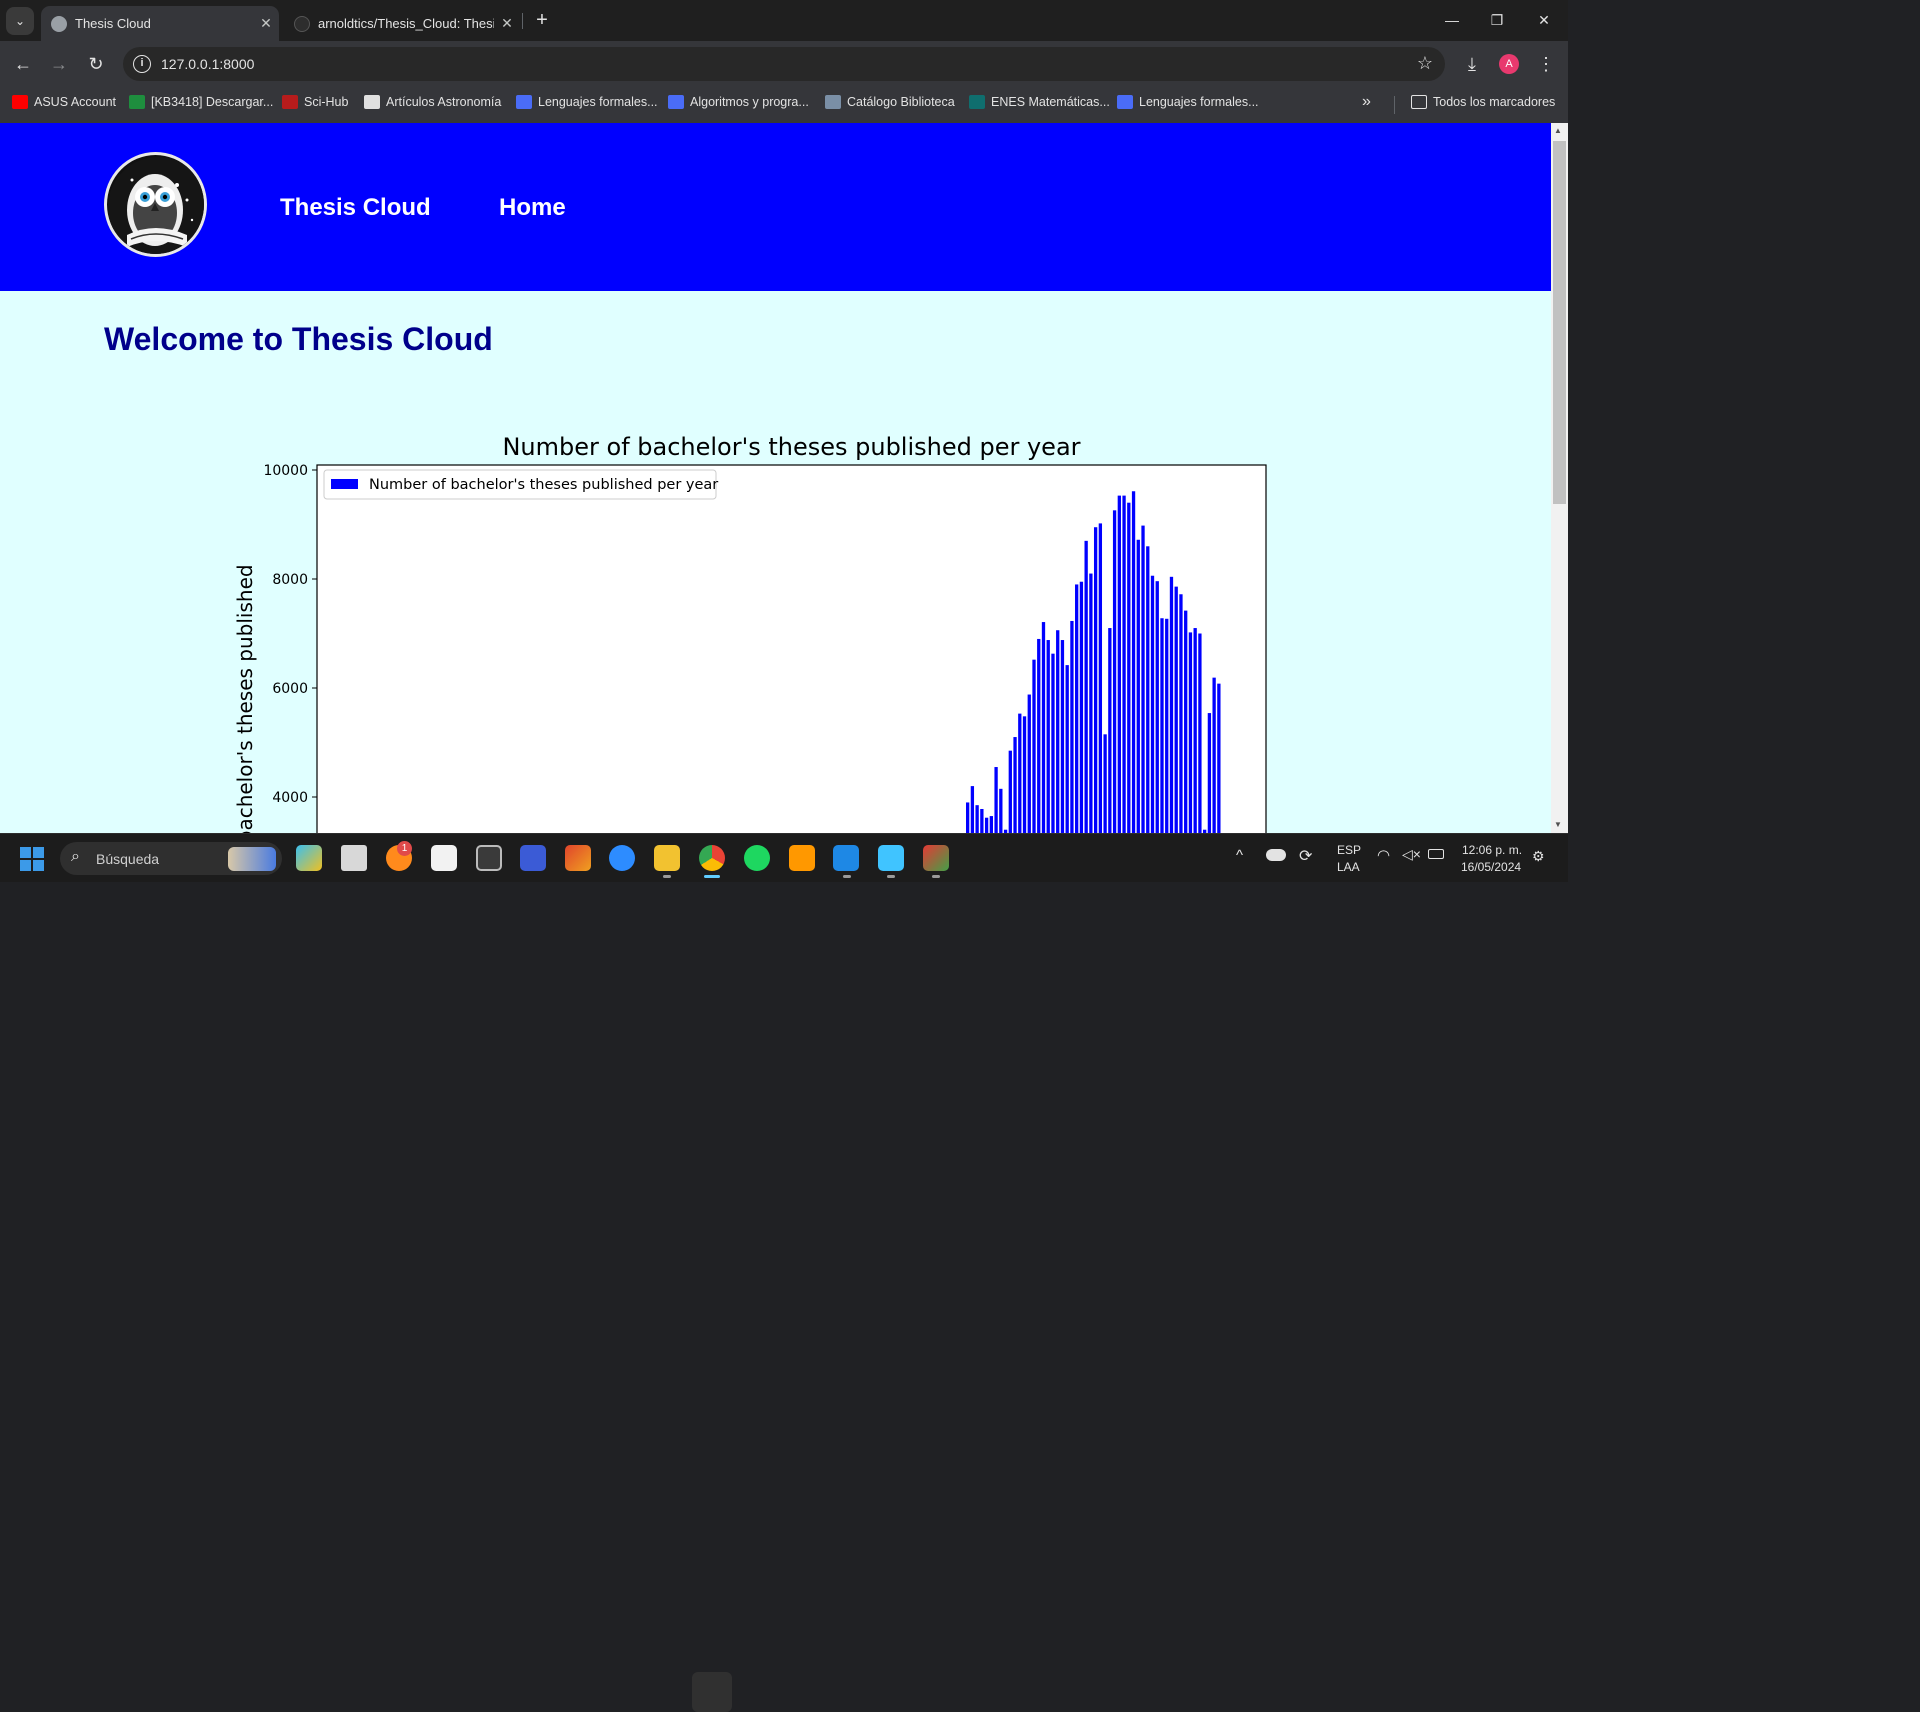  What do you see at coordinates (712, 858) in the screenshot?
I see `chrome-icon` at bounding box center [712, 858].